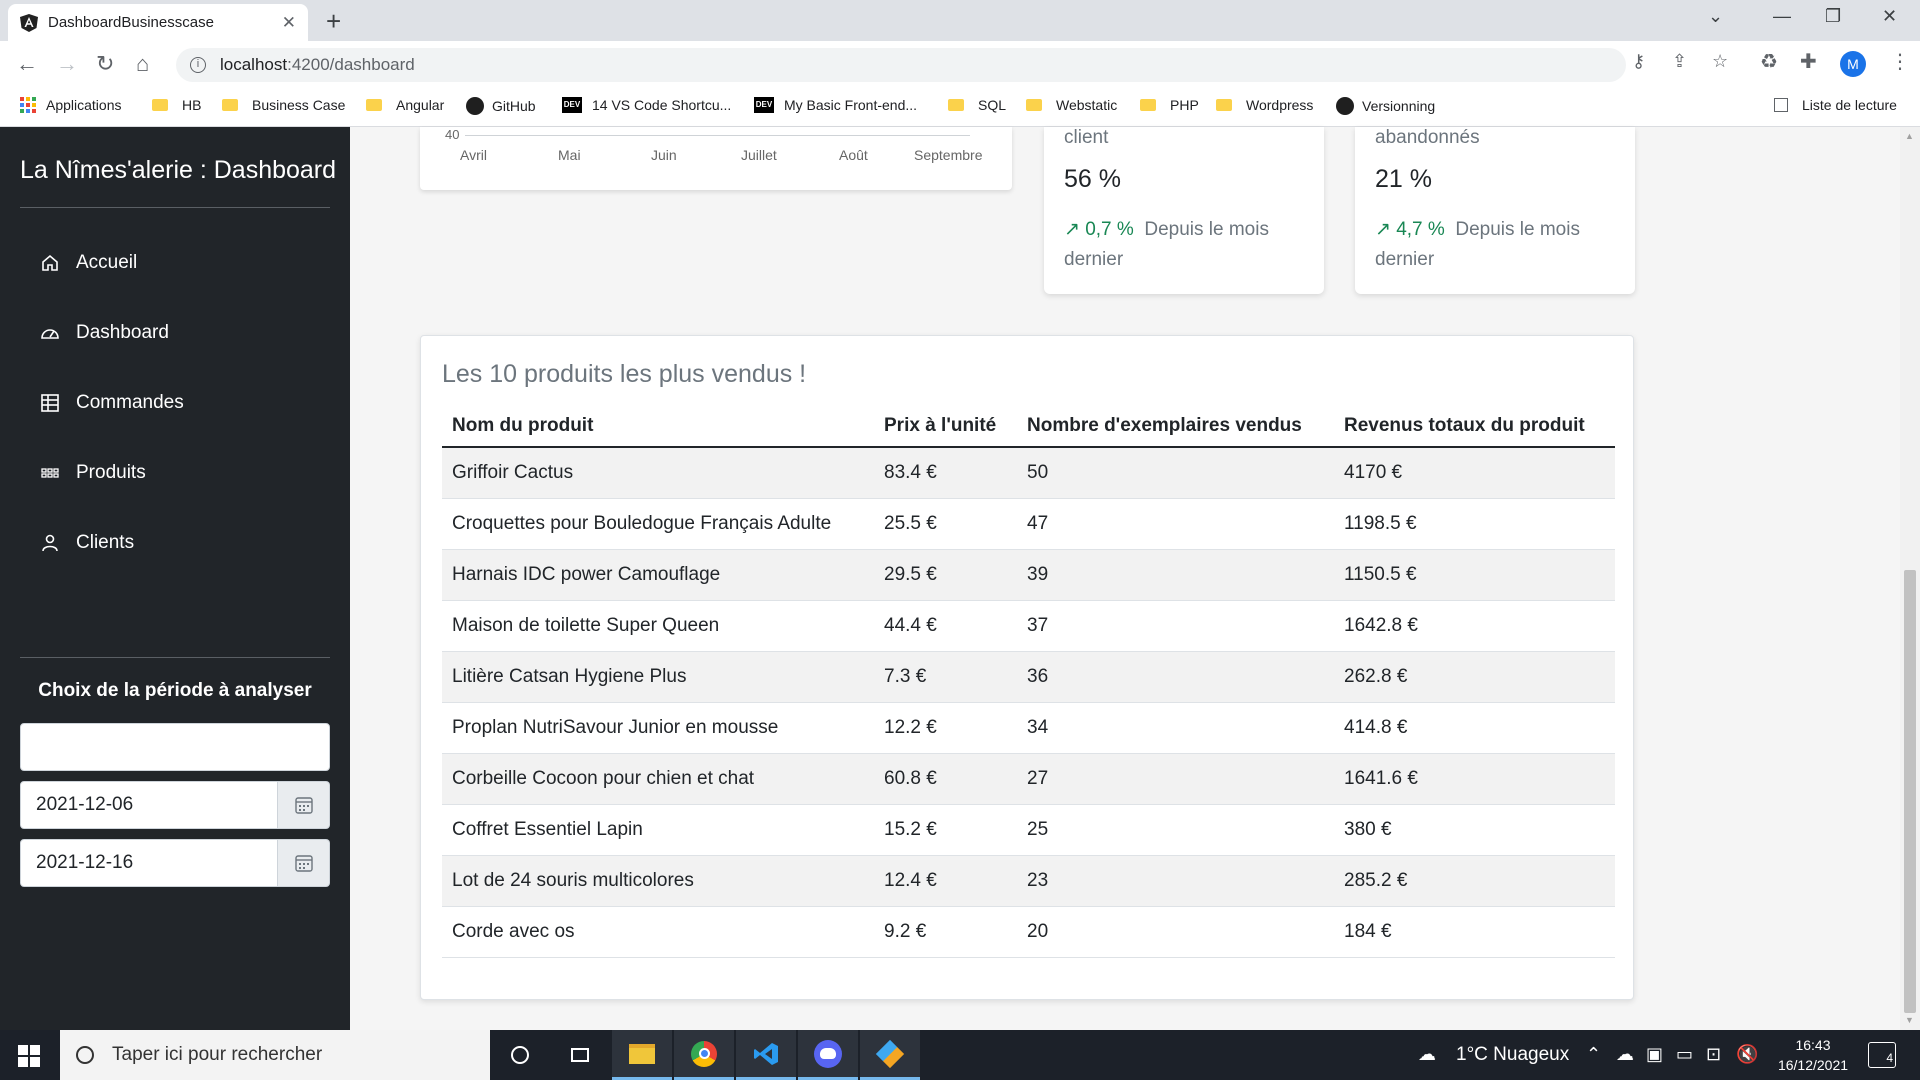 Image resolution: width=1920 pixels, height=1080 pixels. What do you see at coordinates (1910, 791) in the screenshot?
I see `scrollbar-thumb` at bounding box center [1910, 791].